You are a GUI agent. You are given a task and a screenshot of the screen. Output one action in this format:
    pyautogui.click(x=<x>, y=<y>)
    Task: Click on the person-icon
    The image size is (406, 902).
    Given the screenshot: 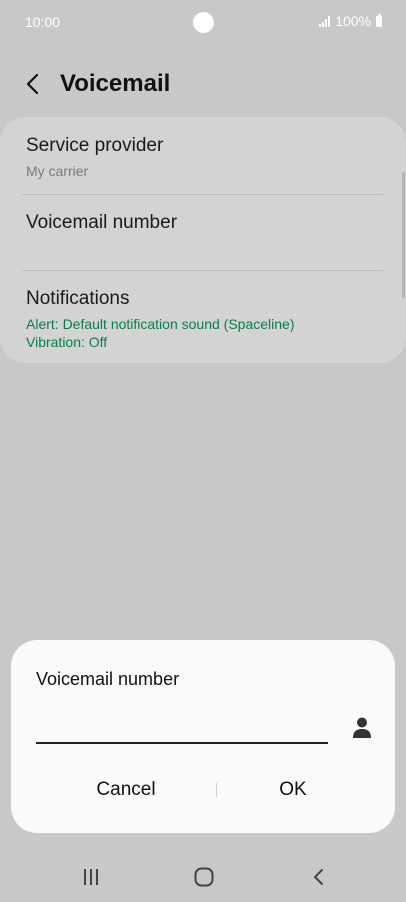 What is the action you would take?
    pyautogui.click(x=362, y=727)
    